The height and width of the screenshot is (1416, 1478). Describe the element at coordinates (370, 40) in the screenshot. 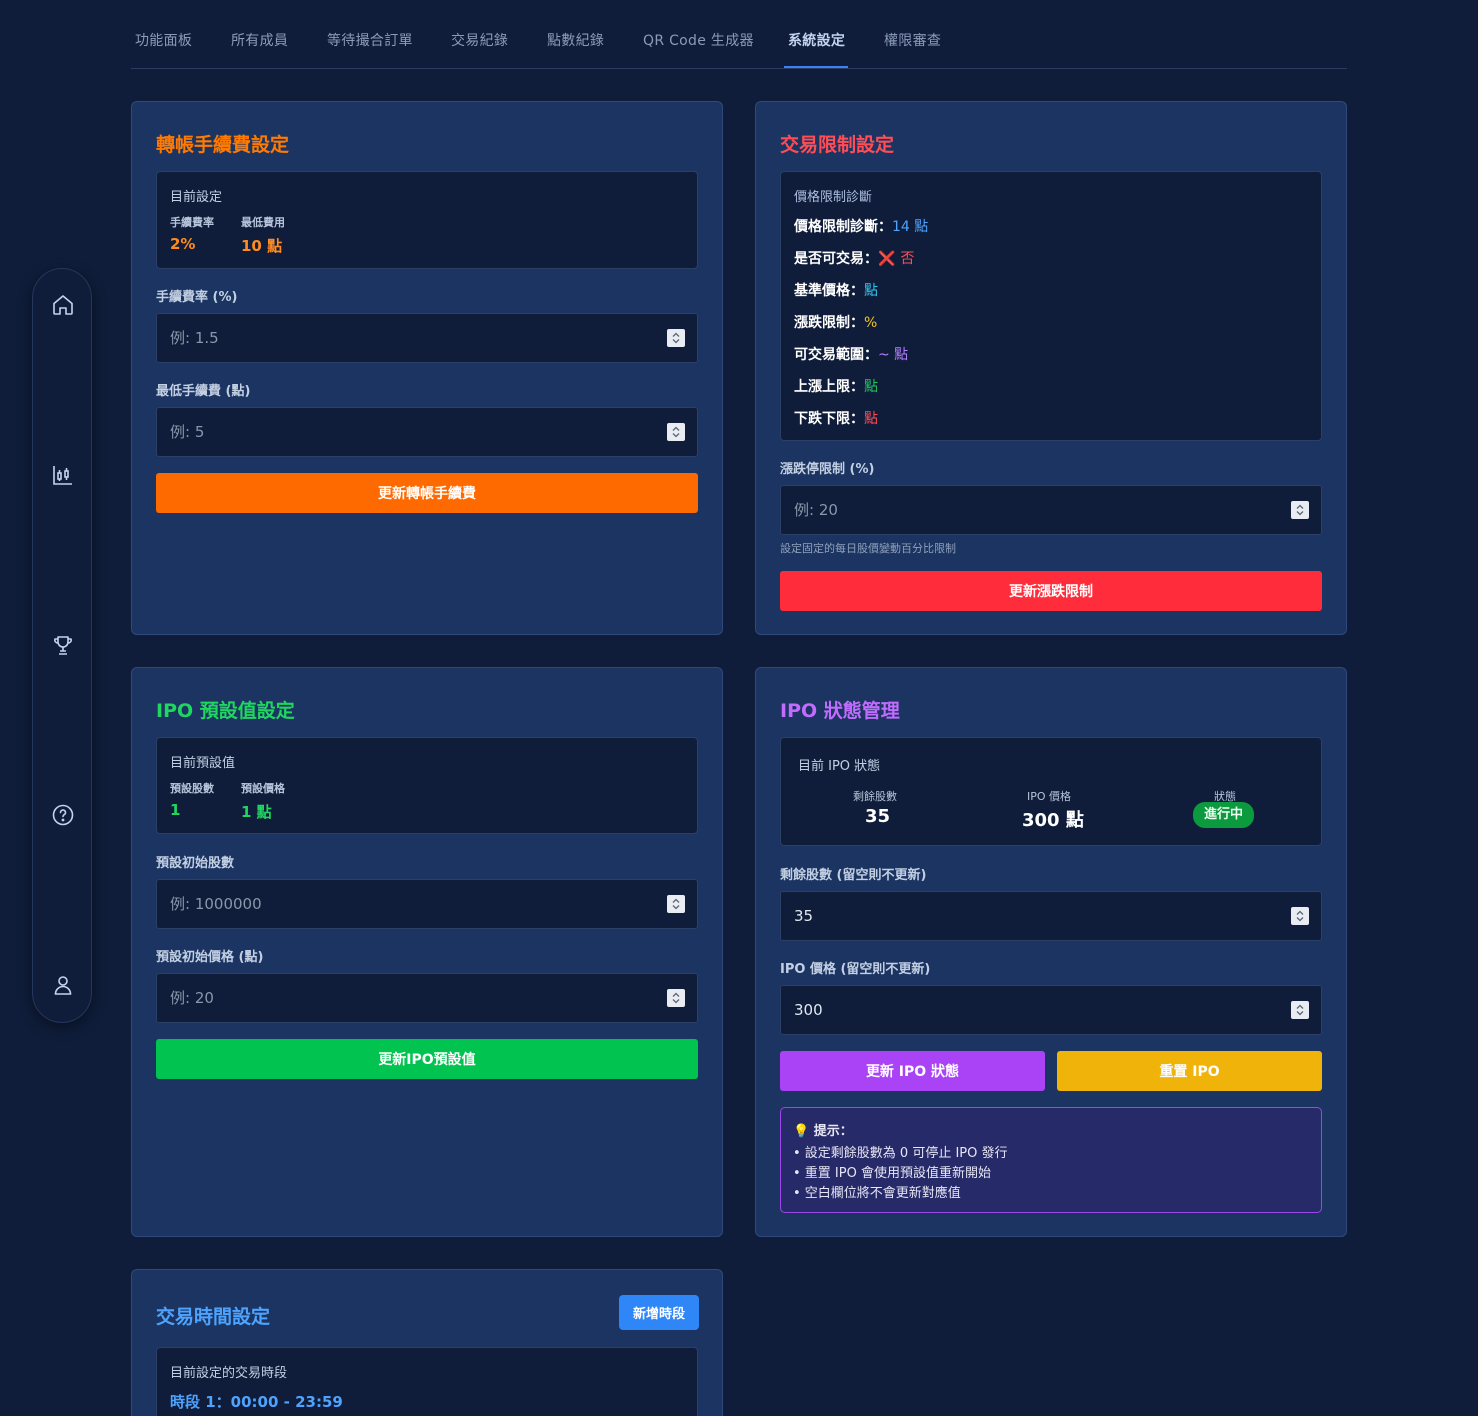

I see `tab-pending-orders: 等待撮合訂單` at that location.